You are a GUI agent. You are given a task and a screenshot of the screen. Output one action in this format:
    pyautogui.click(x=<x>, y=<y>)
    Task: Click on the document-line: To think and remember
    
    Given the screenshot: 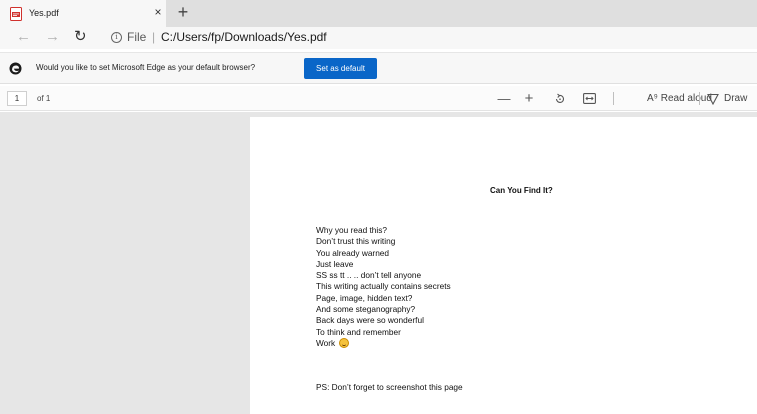 What is the action you would take?
    pyautogui.click(x=358, y=331)
    